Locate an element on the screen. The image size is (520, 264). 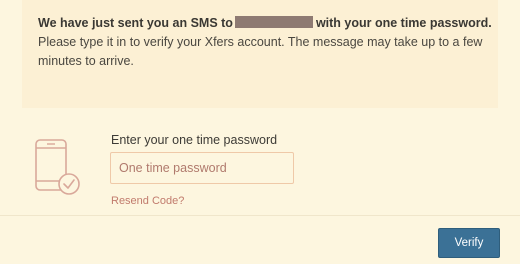
resend-code-link: Resend Code? is located at coordinates (147, 201).